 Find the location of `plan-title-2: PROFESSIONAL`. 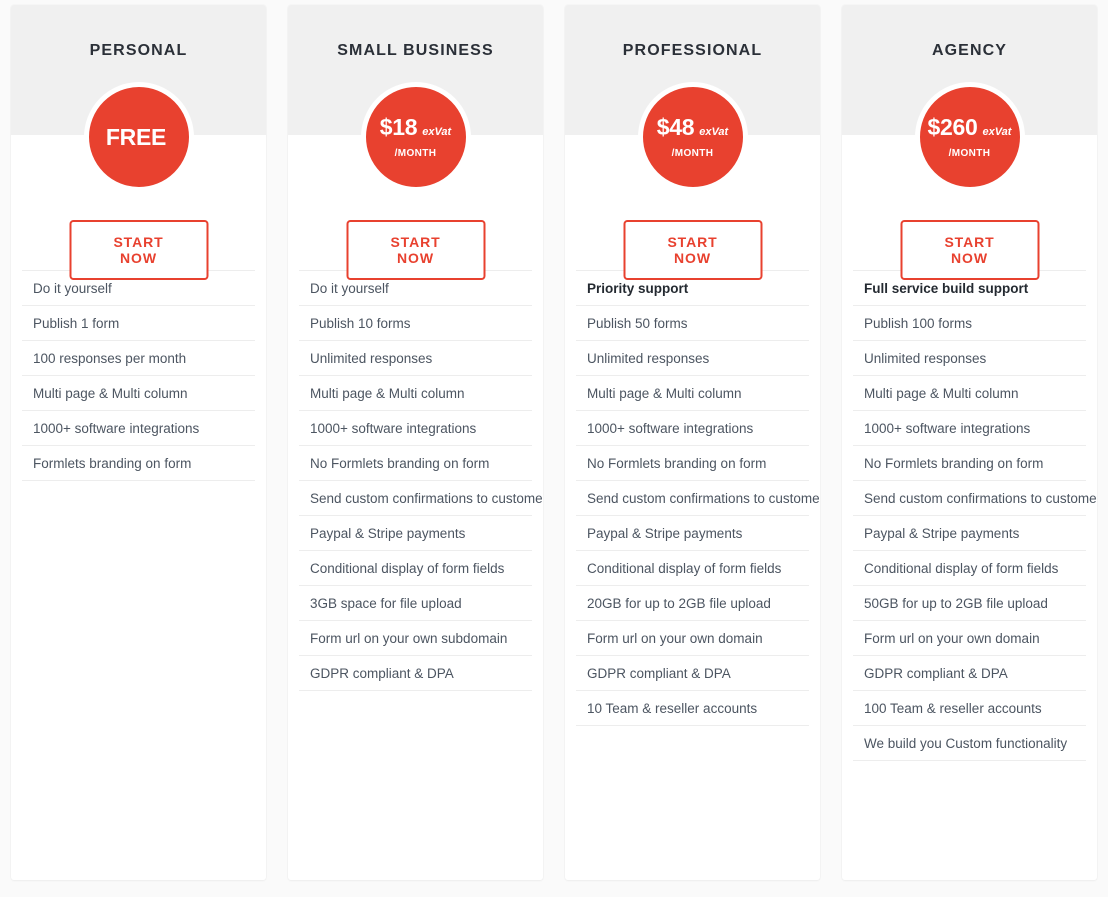

plan-title-2: PROFESSIONAL is located at coordinates (692, 50).